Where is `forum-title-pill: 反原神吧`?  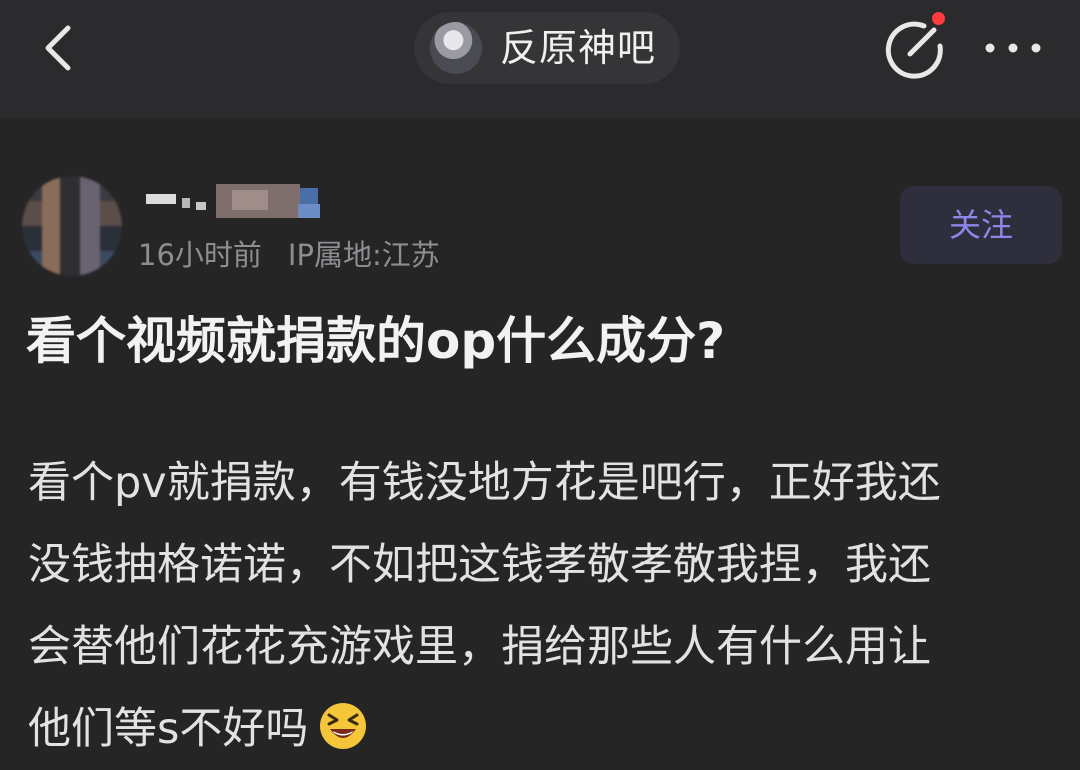
forum-title-pill: 反原神吧 is located at coordinates (547, 48).